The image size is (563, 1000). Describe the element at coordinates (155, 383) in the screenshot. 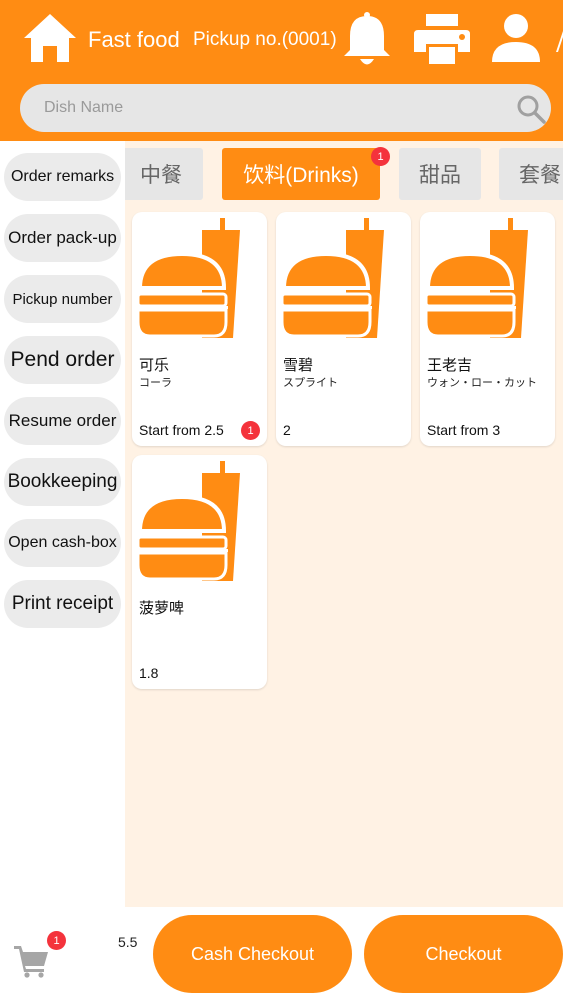

I see `product-subtitle: コーラ` at that location.